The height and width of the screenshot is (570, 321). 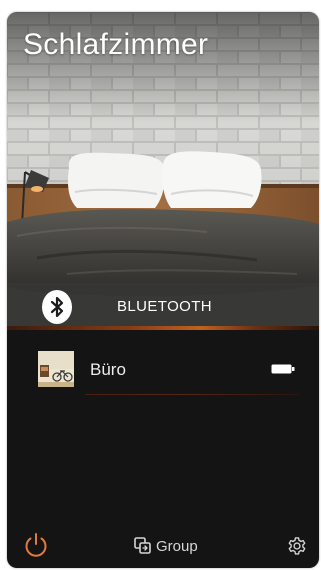 What do you see at coordinates (142, 545) in the screenshot?
I see `group-icon` at bounding box center [142, 545].